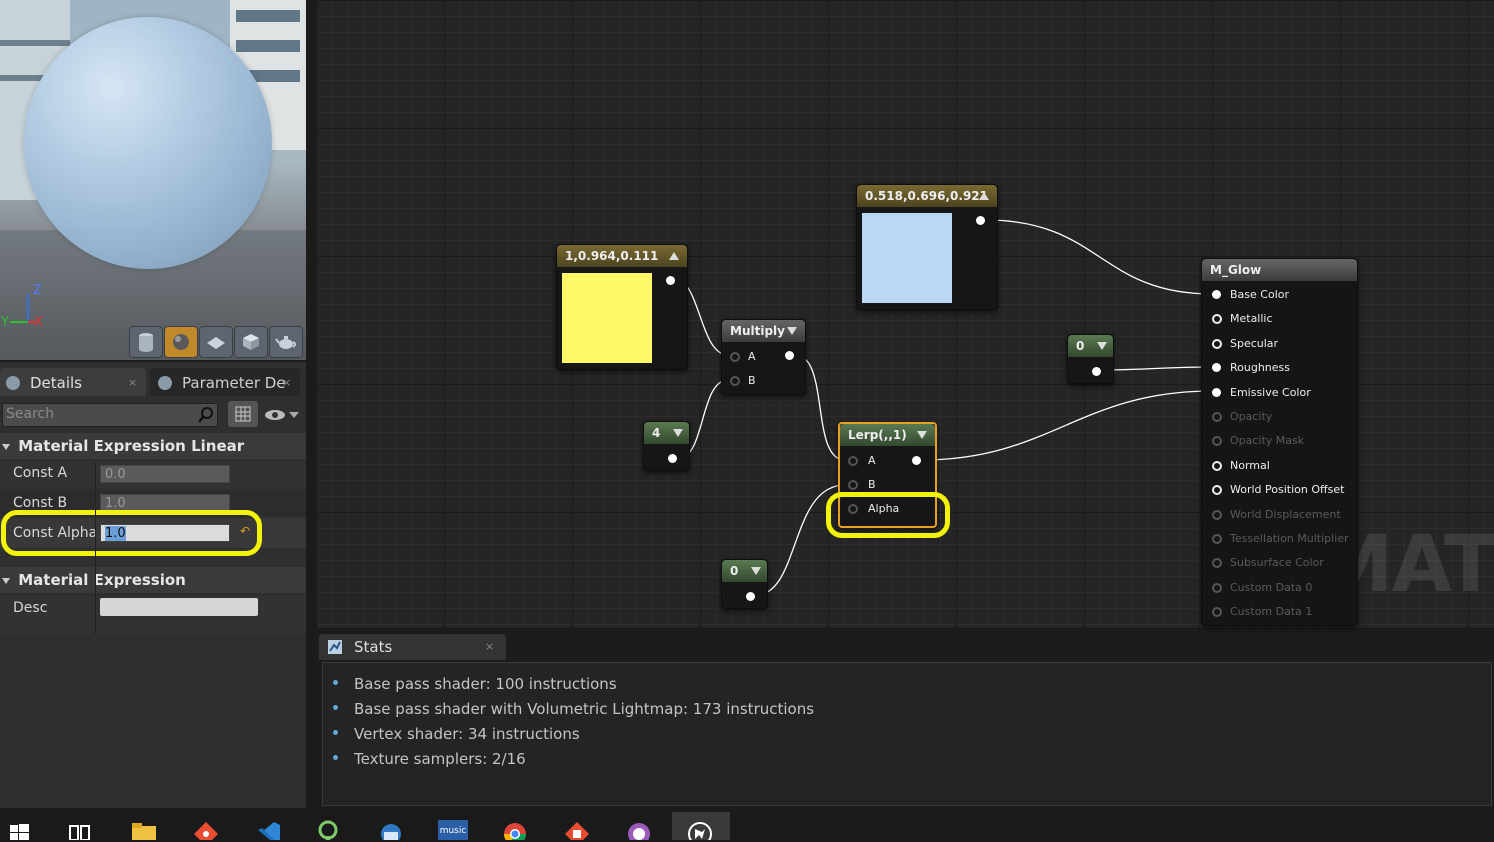 This screenshot has height=842, width=1494. Describe the element at coordinates (666, 433) in the screenshot. I see `node-const4-header: 4` at that location.